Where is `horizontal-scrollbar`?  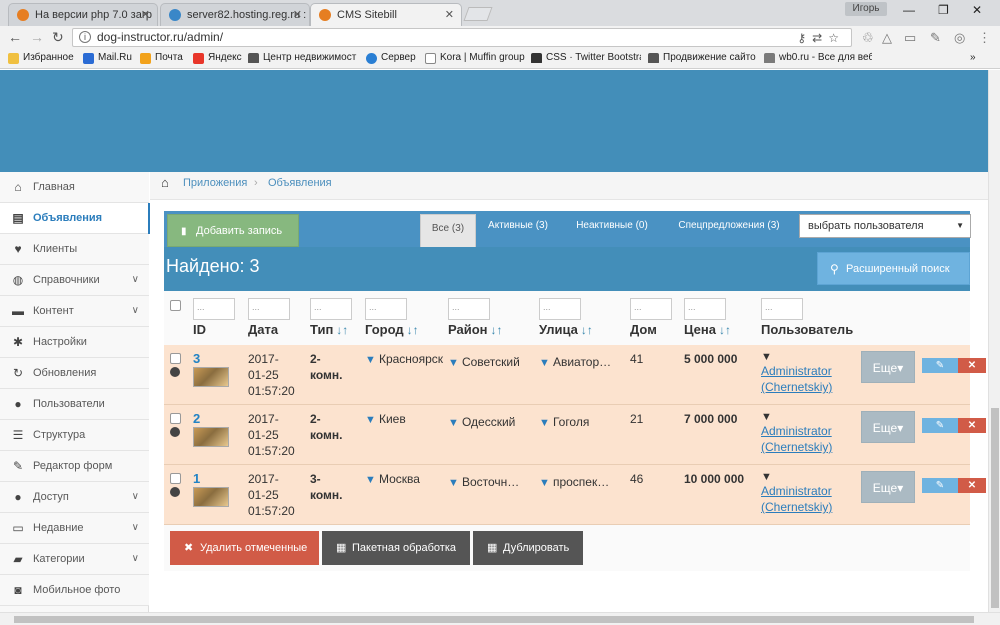 horizontal-scrollbar is located at coordinates (500, 618).